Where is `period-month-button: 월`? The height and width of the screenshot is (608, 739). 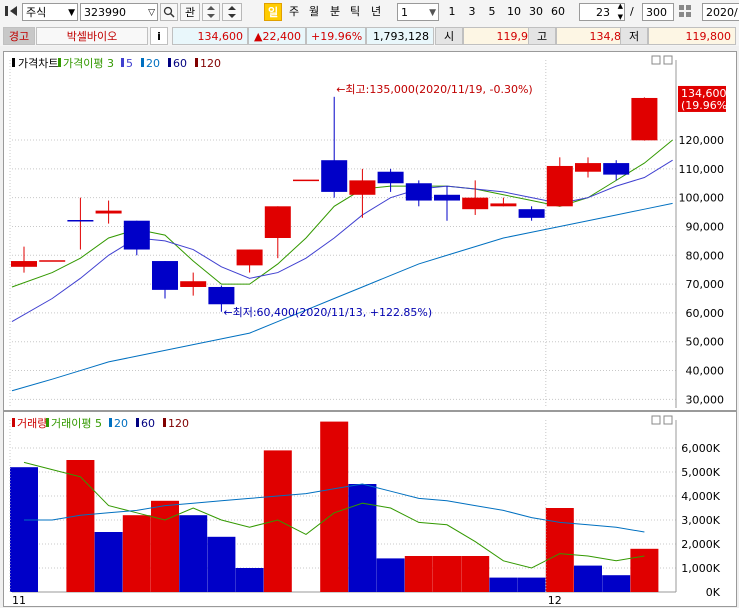 period-month-button: 월 is located at coordinates (314, 12).